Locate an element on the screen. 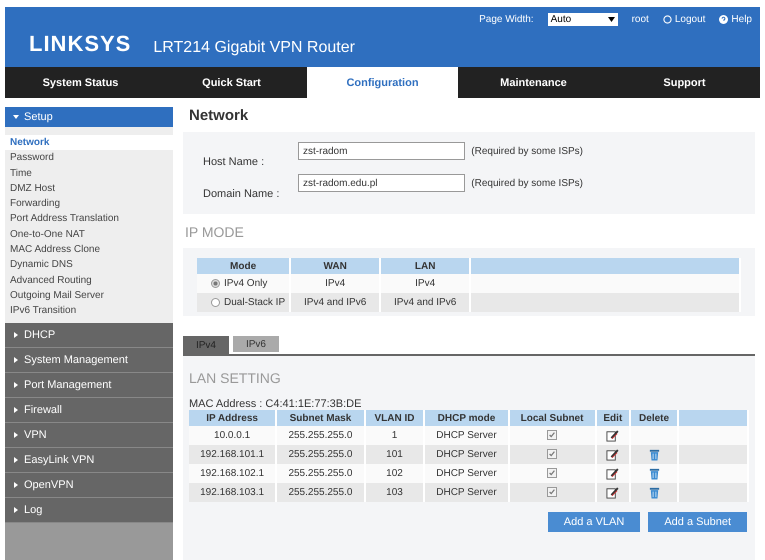  nav-tab: Maintenance is located at coordinates (533, 82).